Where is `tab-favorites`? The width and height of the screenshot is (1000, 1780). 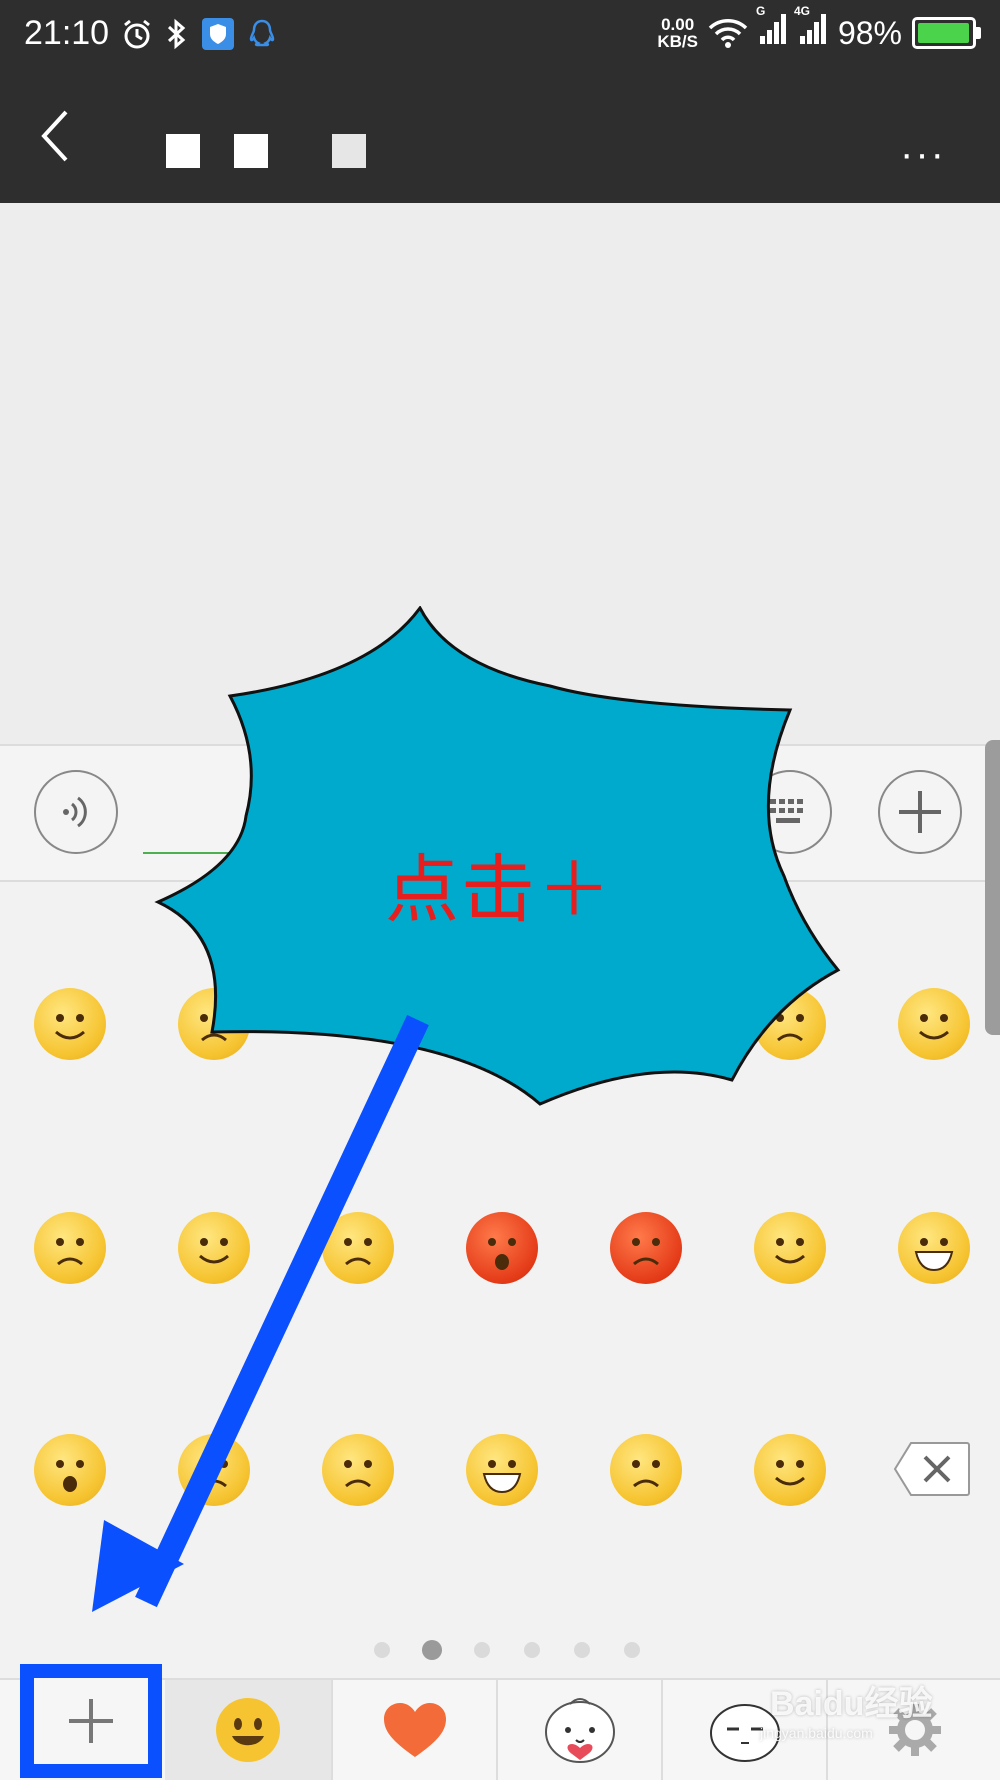
tab-favorites is located at coordinates (415, 1730).